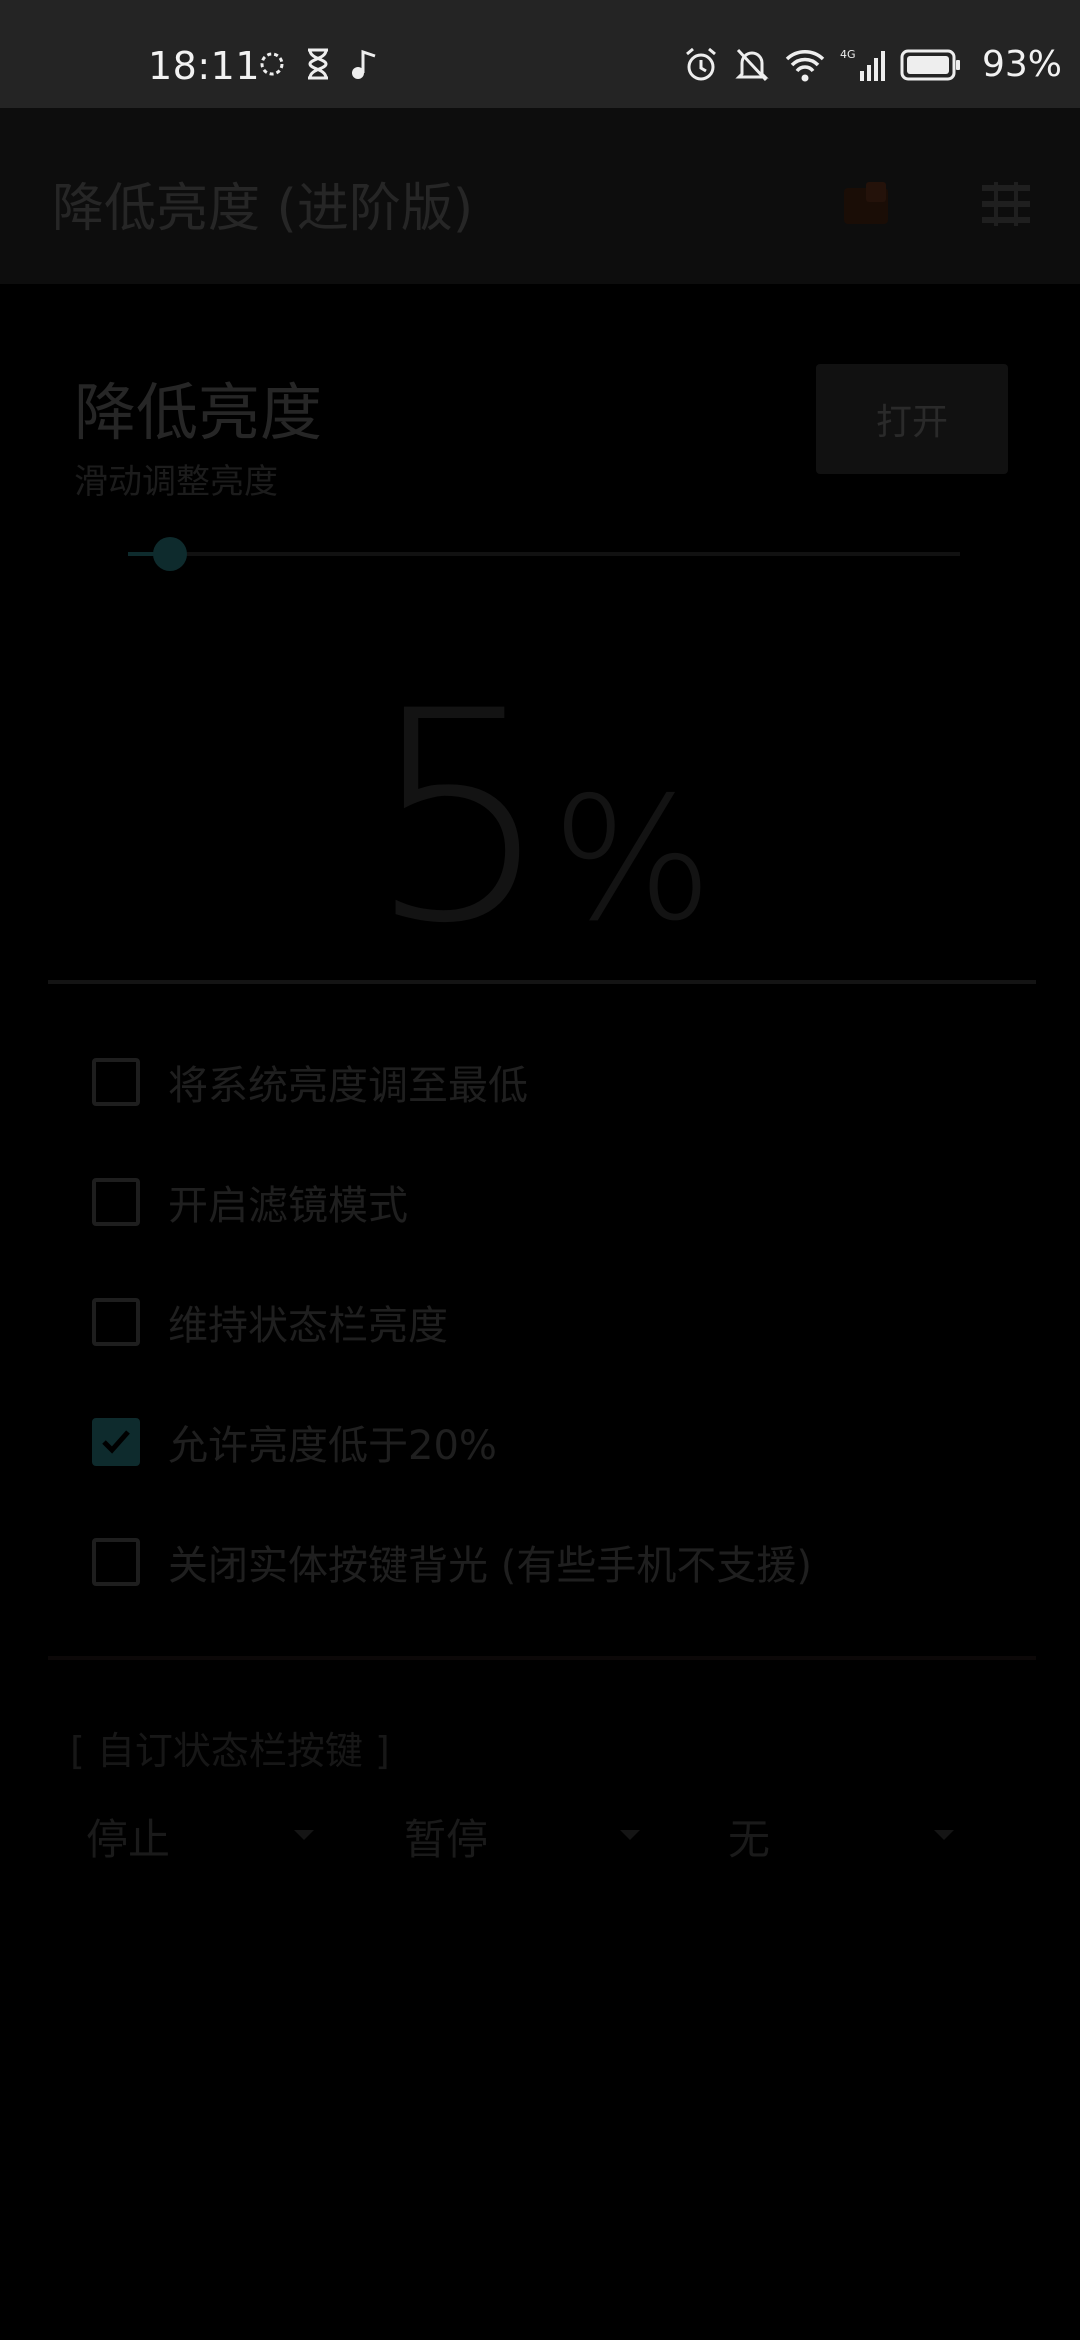 This screenshot has height=2340, width=1080. What do you see at coordinates (524, 1836) in the screenshot?
I see `statusbar-key-select-2: 暂停` at bounding box center [524, 1836].